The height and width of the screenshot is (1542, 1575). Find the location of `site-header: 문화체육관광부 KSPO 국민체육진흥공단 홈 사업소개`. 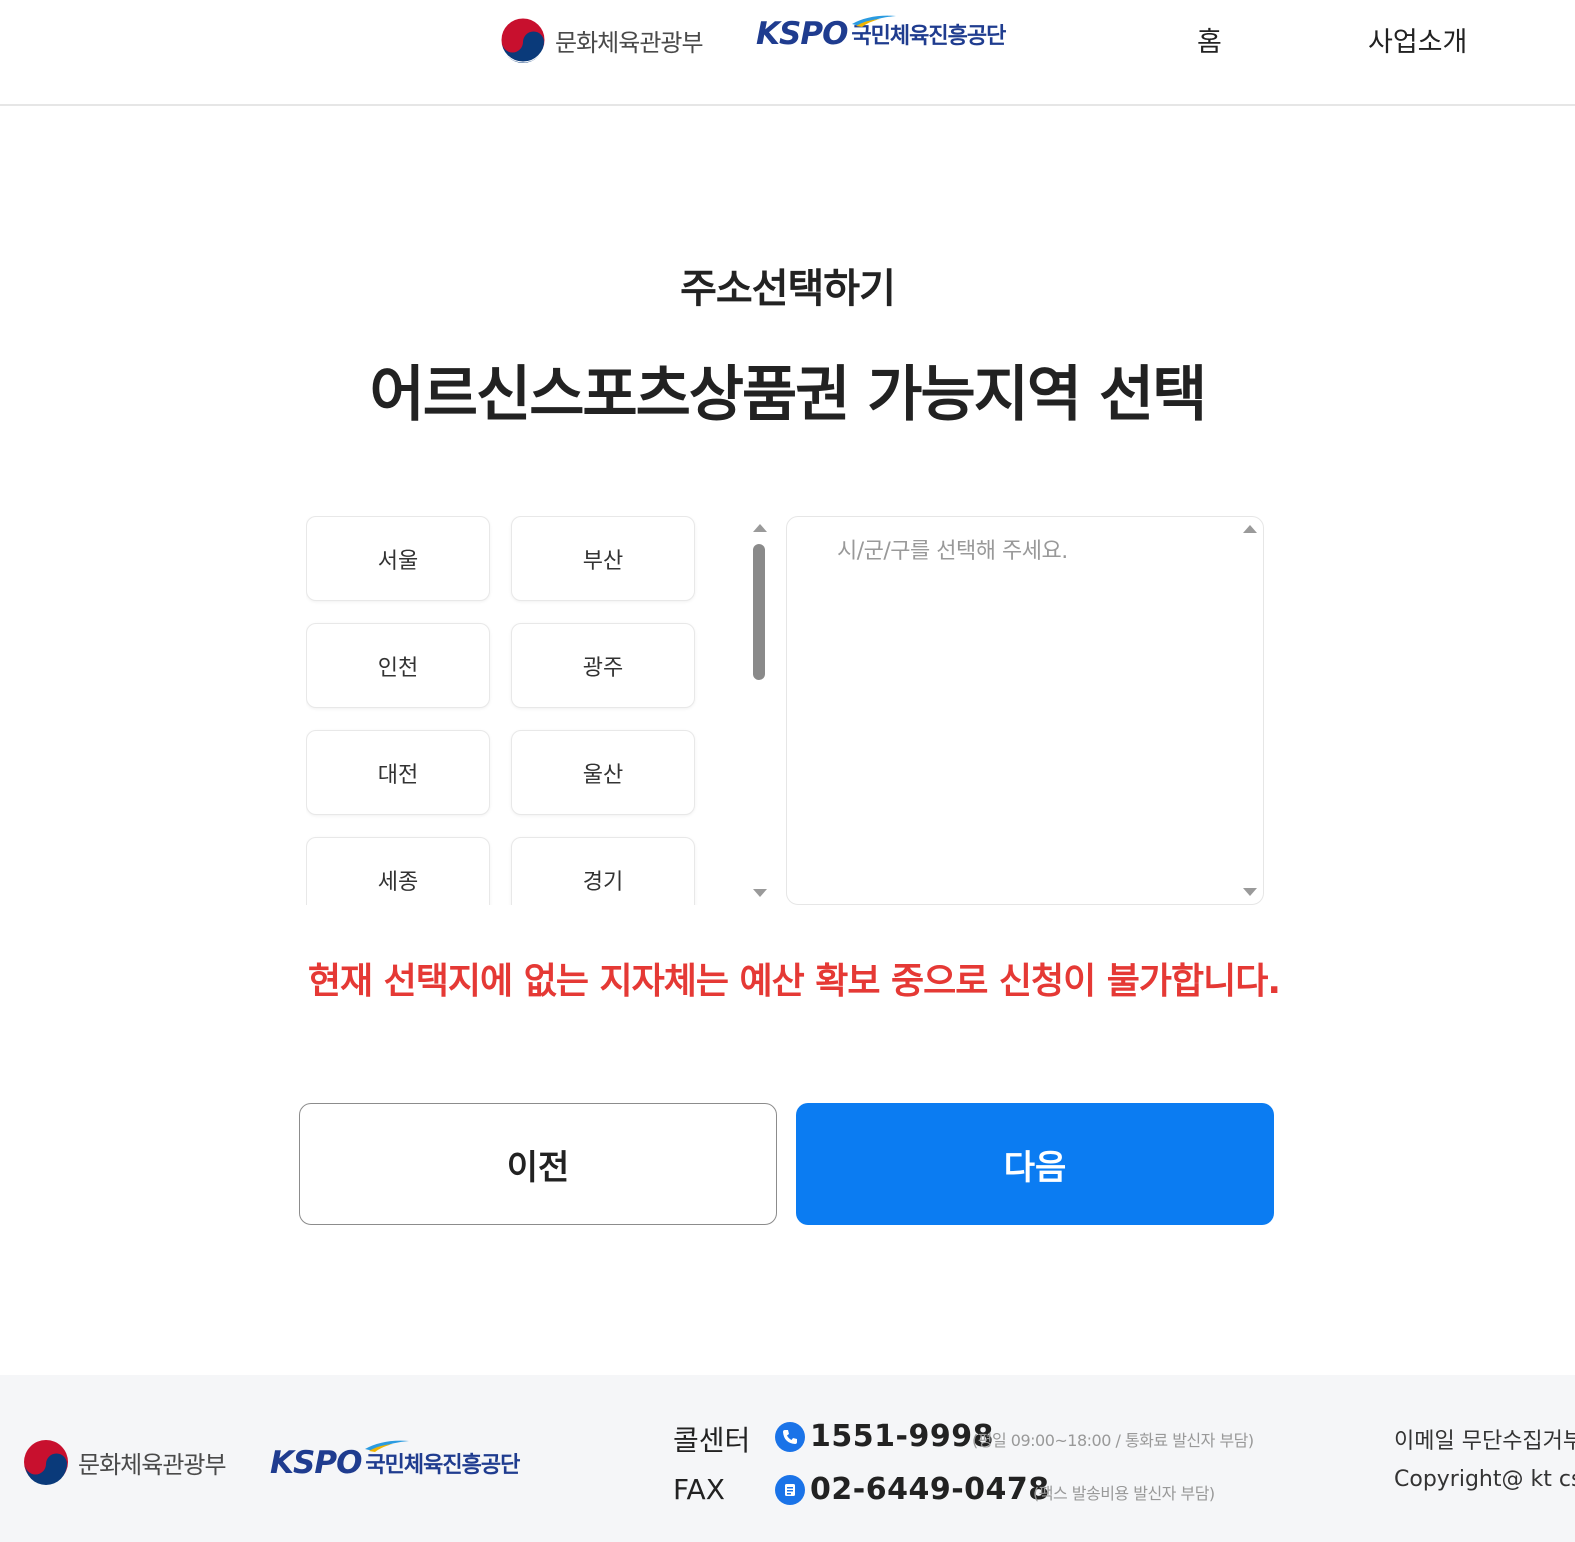

site-header: 문화체육관광부 KSPO 국민체육진흥공단 홈 사업소개 is located at coordinates (787, 53).